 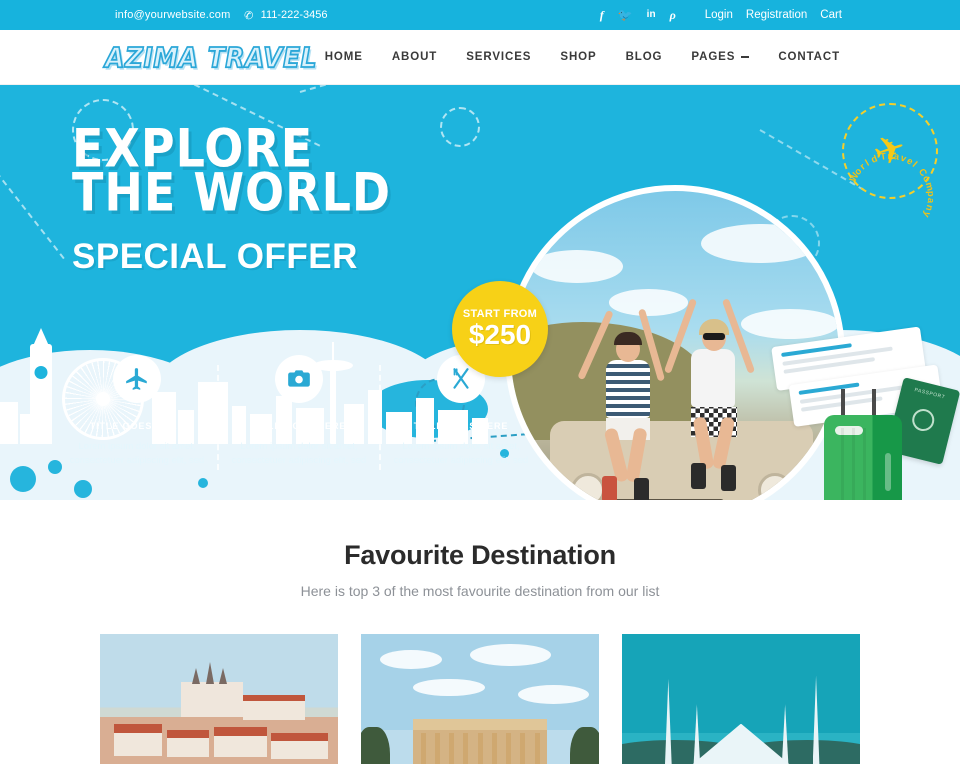 I want to click on top-bar-contact: info@yourwebsite.com ✆ 111-222-3456, so click(x=221, y=15).